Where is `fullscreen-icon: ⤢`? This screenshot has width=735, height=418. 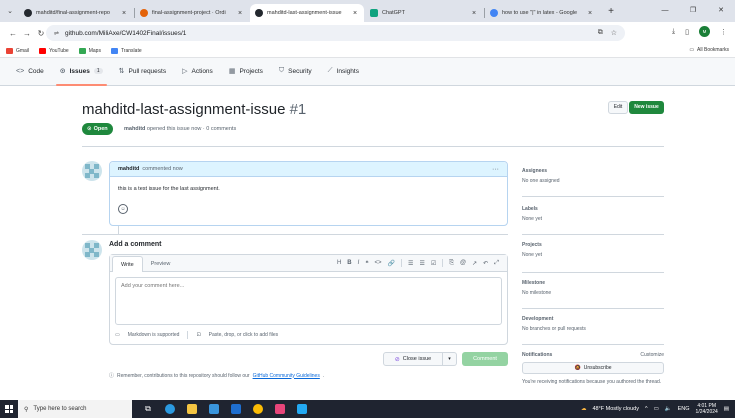
fullscreen-icon: ⤢ is located at coordinates (496, 263).